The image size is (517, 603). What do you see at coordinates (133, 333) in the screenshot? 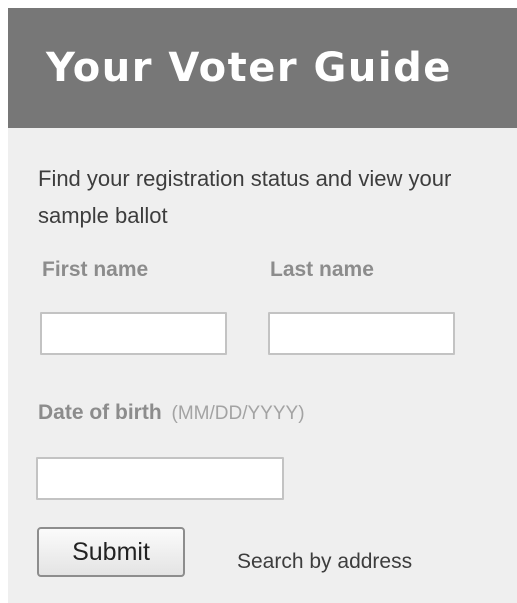
I see `first-name-input` at bounding box center [133, 333].